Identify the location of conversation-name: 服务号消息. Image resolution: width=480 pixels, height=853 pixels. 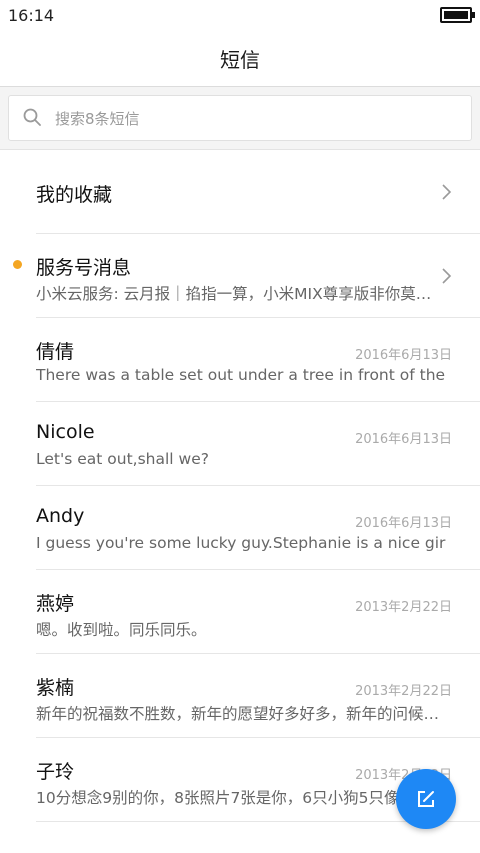
(84, 268).